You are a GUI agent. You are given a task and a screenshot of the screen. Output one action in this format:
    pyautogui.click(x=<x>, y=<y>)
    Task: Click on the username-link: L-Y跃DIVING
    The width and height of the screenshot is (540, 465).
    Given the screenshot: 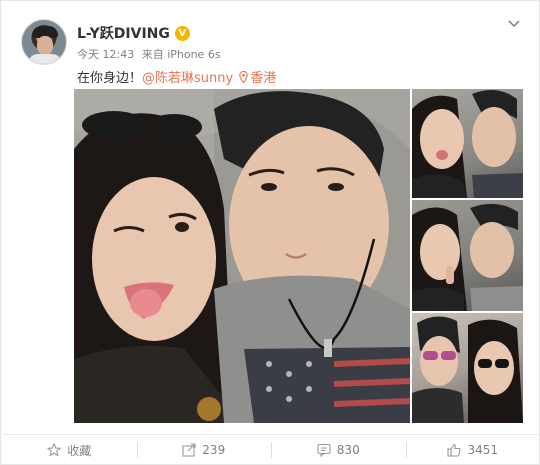 What is the action you would take?
    pyautogui.click(x=123, y=33)
    